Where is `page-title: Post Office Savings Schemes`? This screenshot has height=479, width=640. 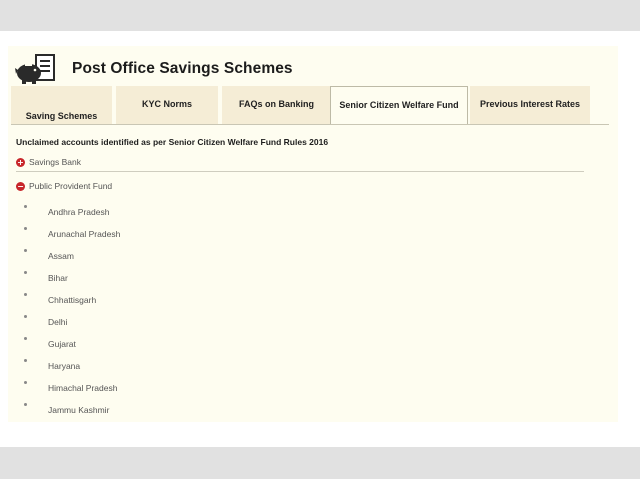 page-title: Post Office Savings Schemes is located at coordinates (182, 68).